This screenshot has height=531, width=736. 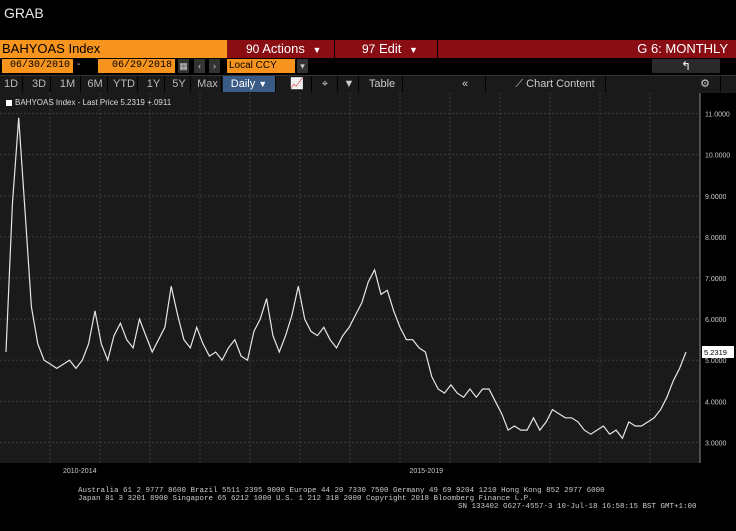 I want to click on table-button: Table, so click(x=382, y=84).